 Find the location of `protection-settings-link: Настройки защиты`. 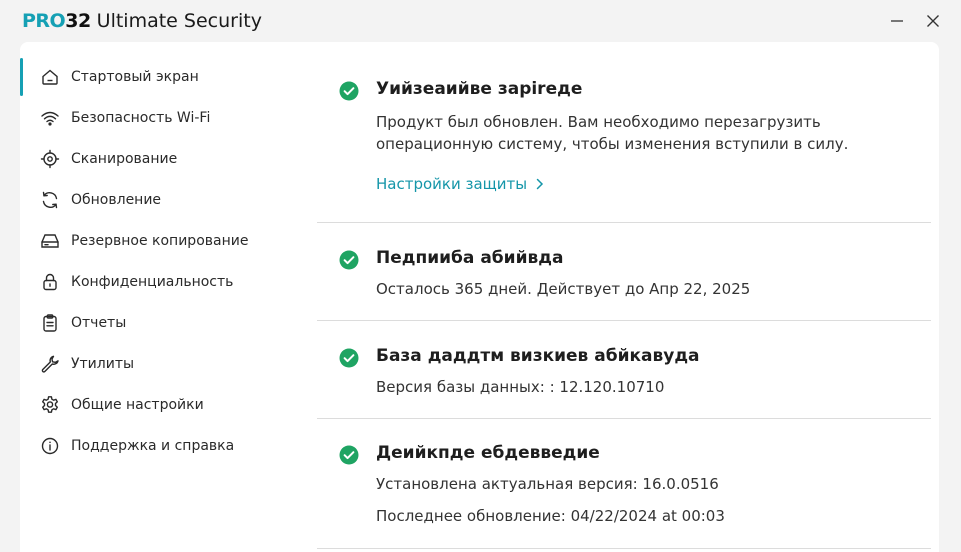

protection-settings-link: Настройки защиты is located at coordinates (460, 184).